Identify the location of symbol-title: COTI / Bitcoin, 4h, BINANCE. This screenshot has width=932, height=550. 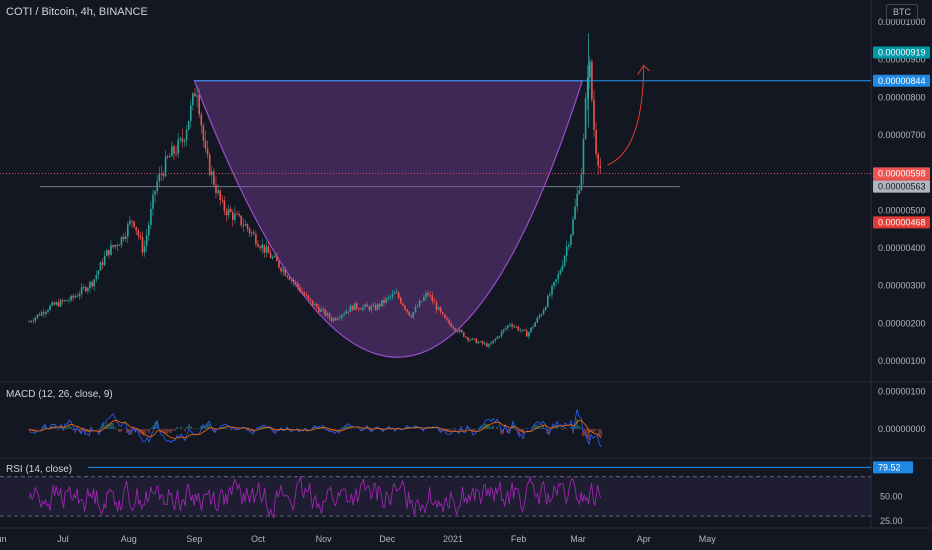
(77, 12).